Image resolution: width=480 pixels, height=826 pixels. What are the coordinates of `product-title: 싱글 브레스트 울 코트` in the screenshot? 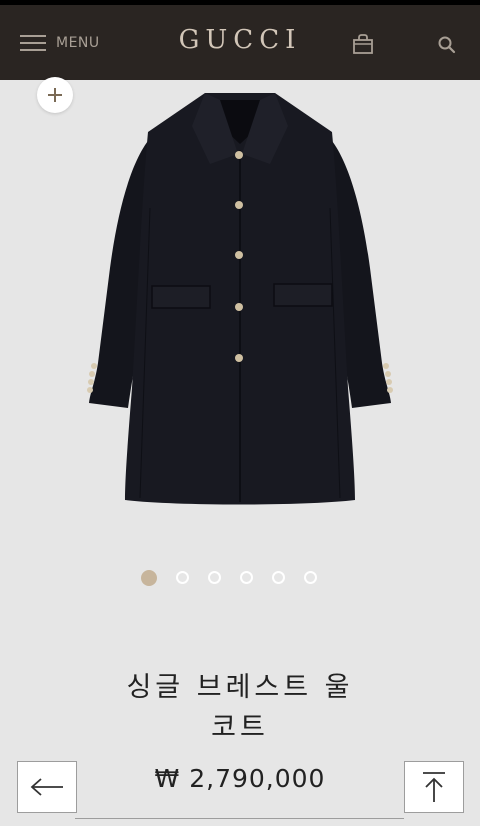 It's located at (240, 708).